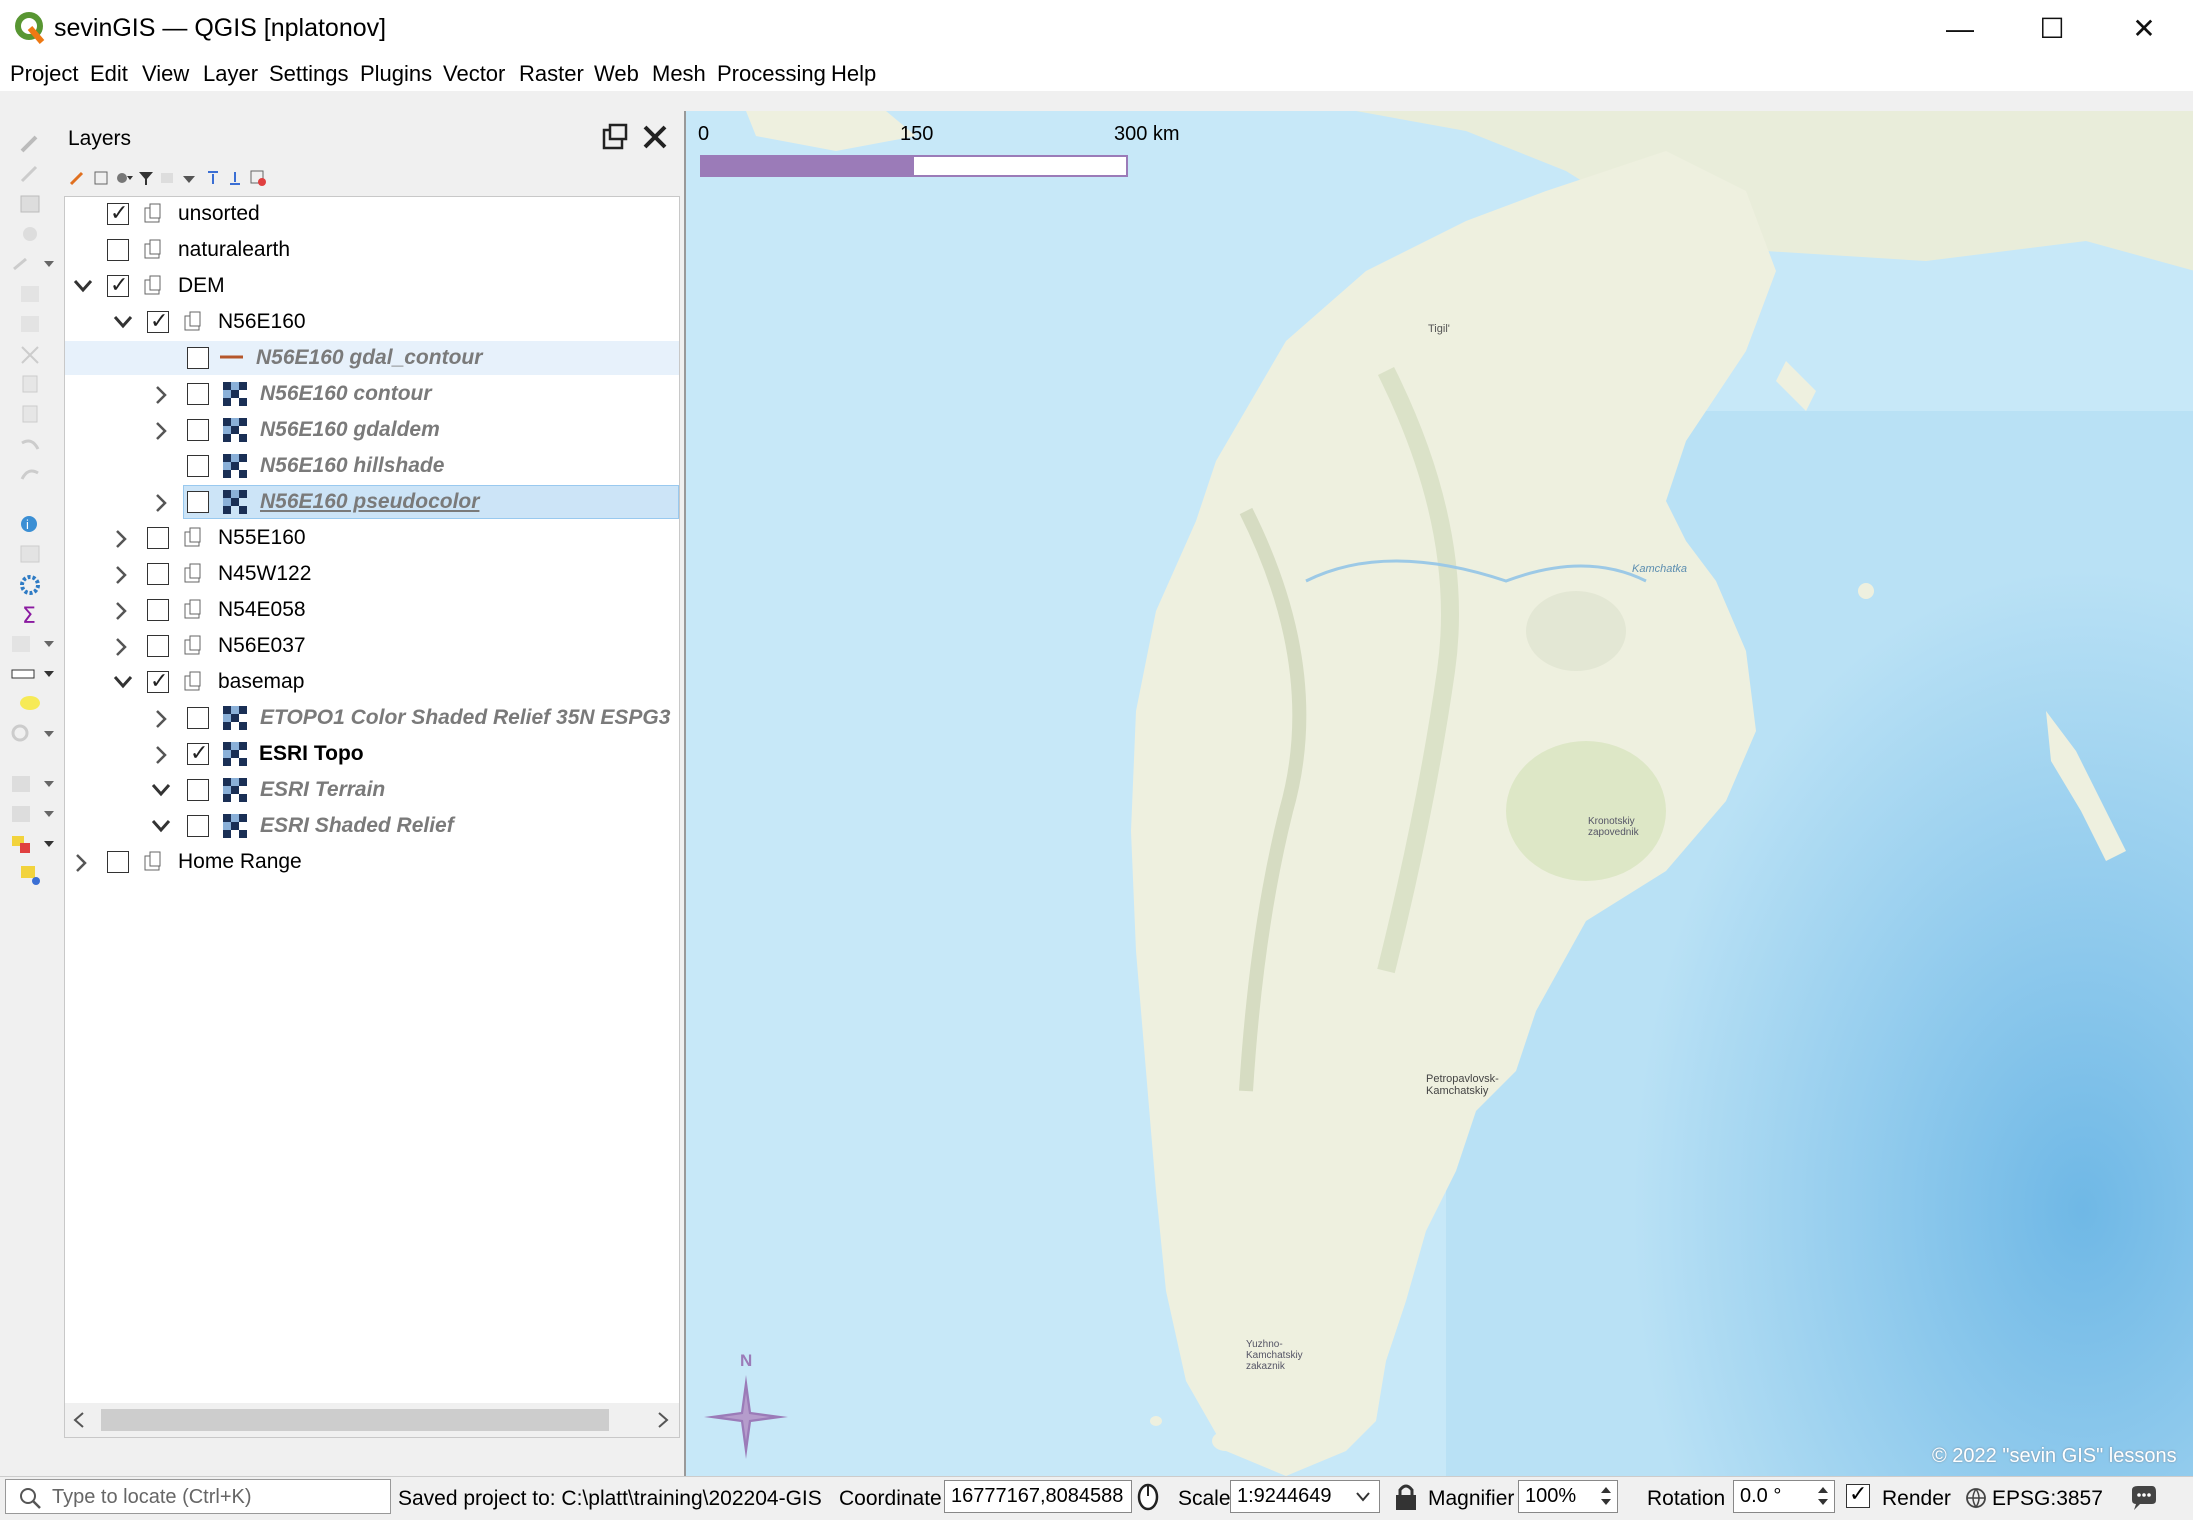  I want to click on messages-icon, so click(2144, 1498).